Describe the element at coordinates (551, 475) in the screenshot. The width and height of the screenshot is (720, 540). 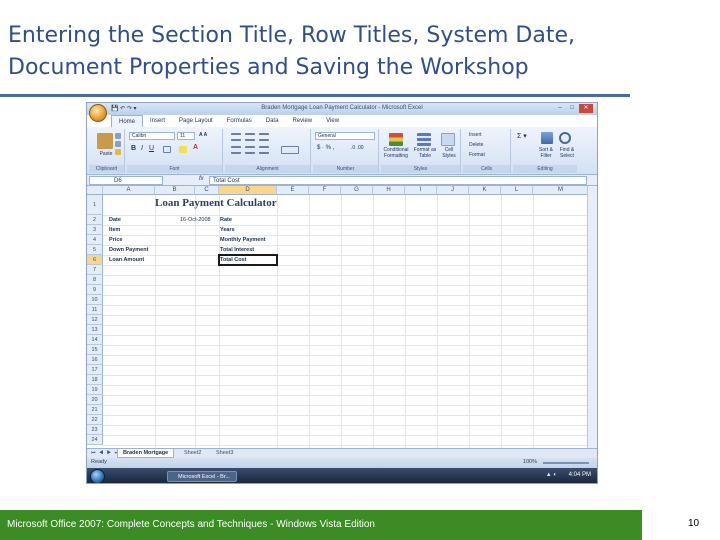
I see `system-tray-icons: ▲ ◐` at that location.